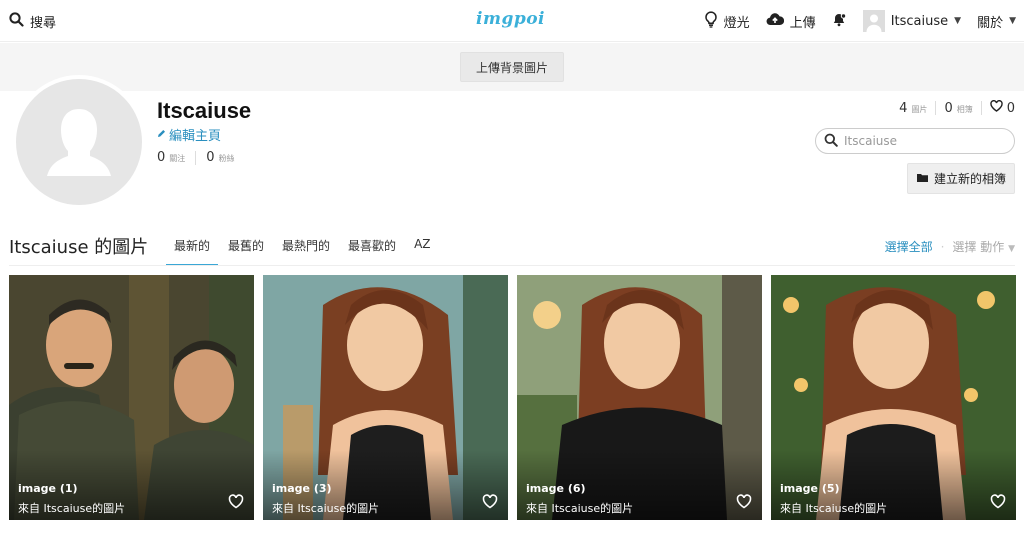 The height and width of the screenshot is (556, 1024). What do you see at coordinates (246, 246) in the screenshot?
I see `tab-oldest: 最舊的` at bounding box center [246, 246].